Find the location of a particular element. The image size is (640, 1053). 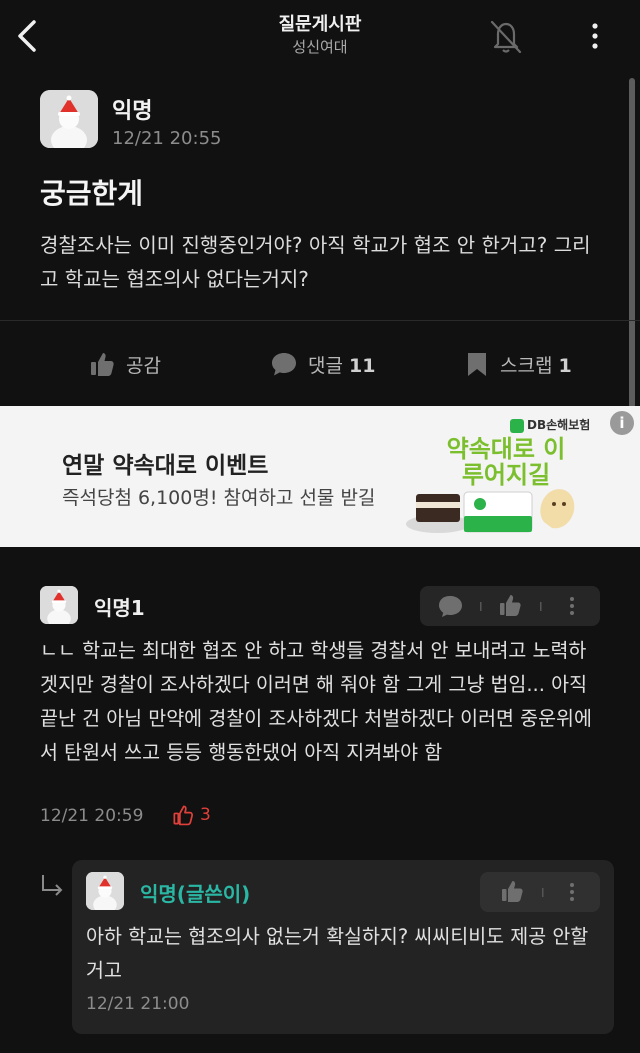

comment-button: 댓글 11 is located at coordinates (322, 364).